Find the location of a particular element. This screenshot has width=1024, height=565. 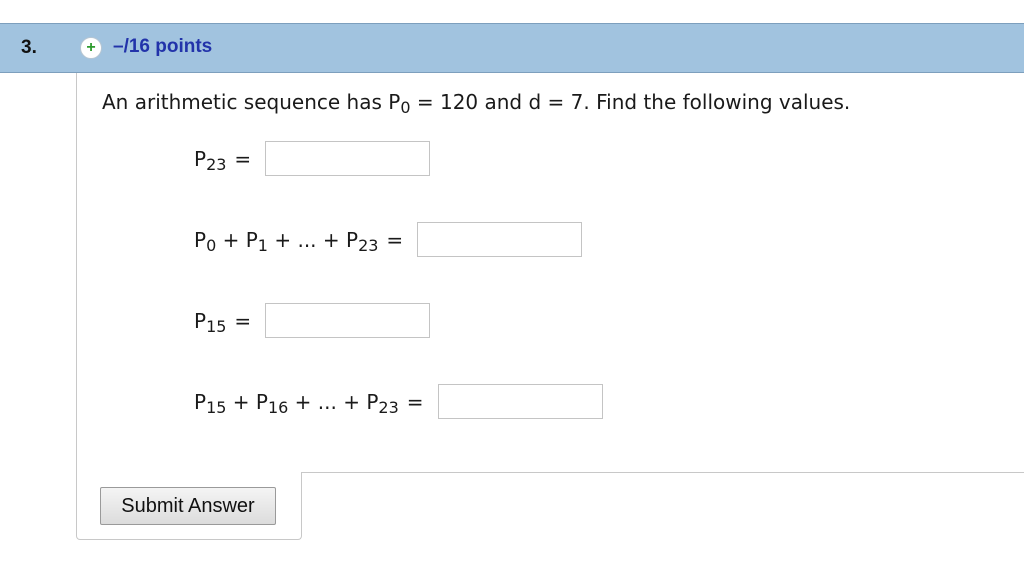

expression-label: P23 is located at coordinates (210, 160).